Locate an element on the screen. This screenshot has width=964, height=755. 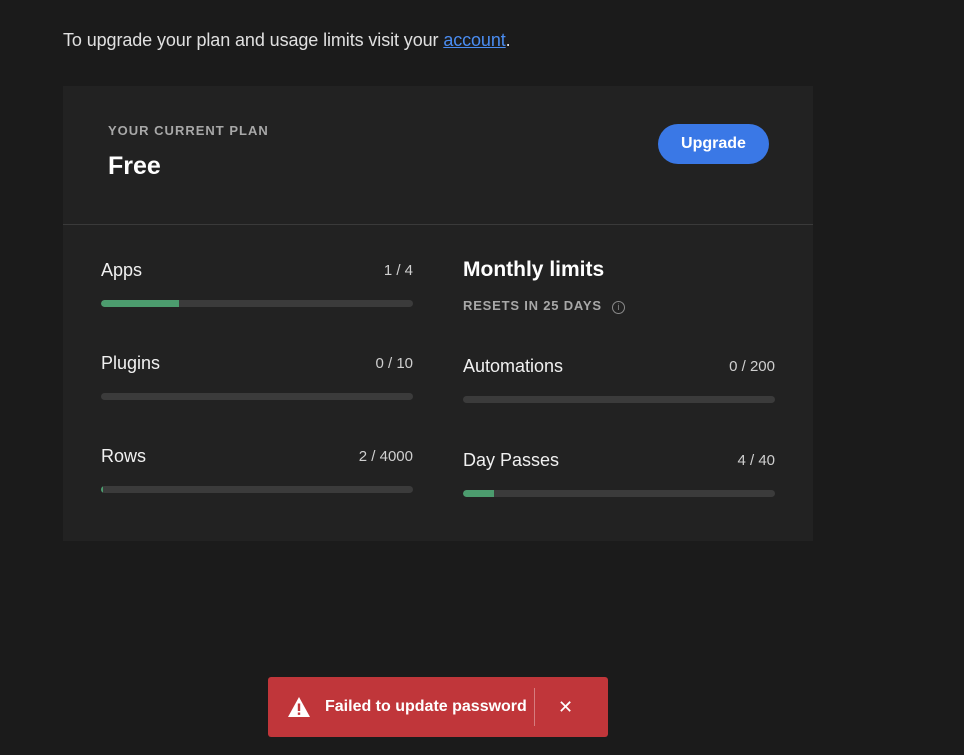
account-link: account is located at coordinates (474, 40).